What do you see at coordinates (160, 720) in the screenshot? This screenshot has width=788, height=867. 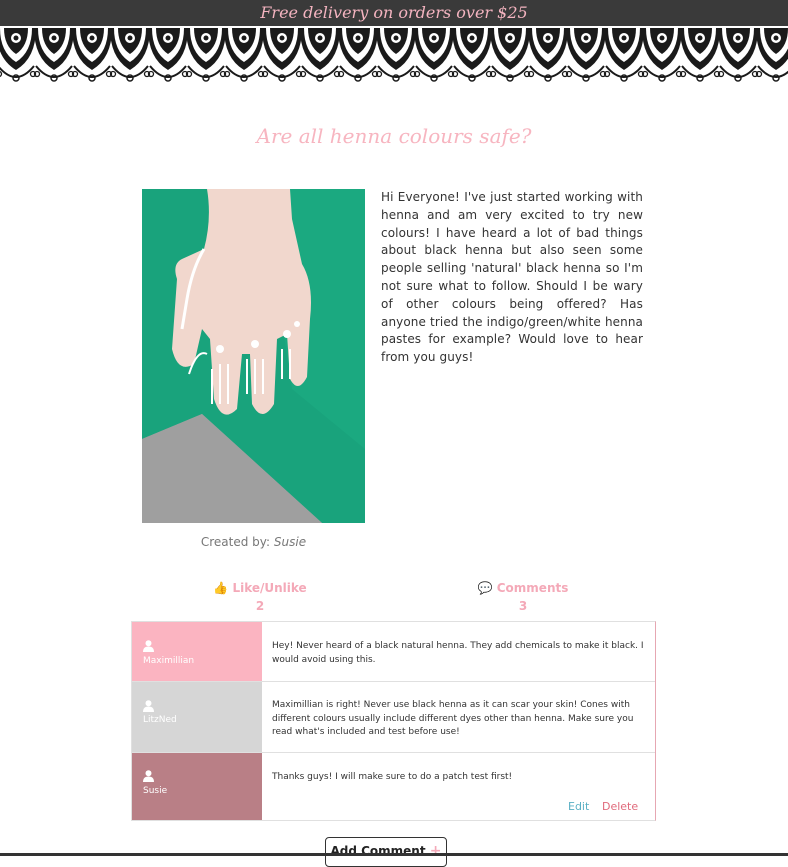 I see `comment-username: LitzNed` at bounding box center [160, 720].